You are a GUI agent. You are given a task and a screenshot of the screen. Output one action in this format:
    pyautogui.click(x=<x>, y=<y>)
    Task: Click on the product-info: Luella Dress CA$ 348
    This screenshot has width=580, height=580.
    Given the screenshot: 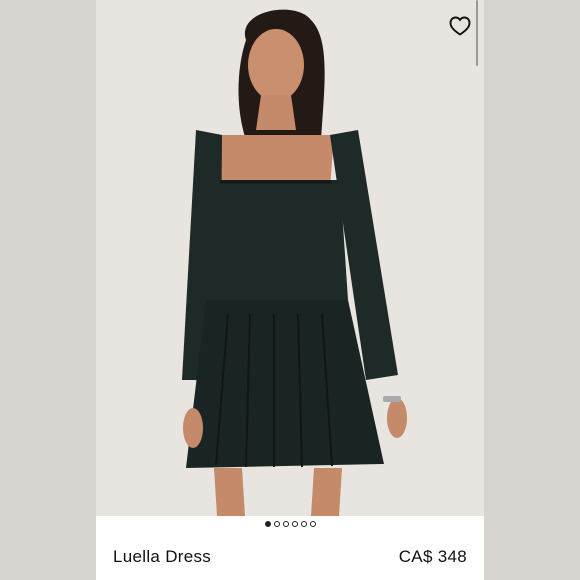 What is the action you would take?
    pyautogui.click(x=290, y=557)
    